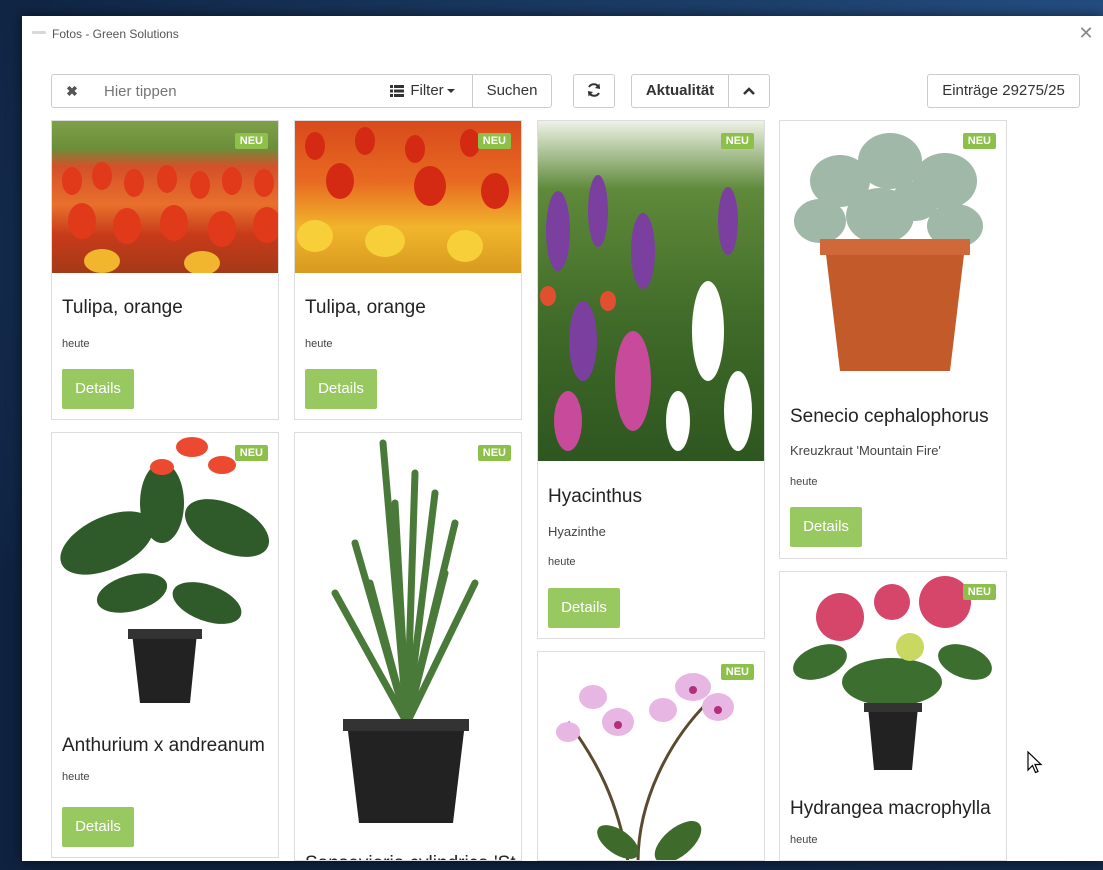 Image resolution: width=1103 pixels, height=870 pixels. What do you see at coordinates (680, 91) in the screenshot?
I see `sort-field-button: Aktualität` at bounding box center [680, 91].